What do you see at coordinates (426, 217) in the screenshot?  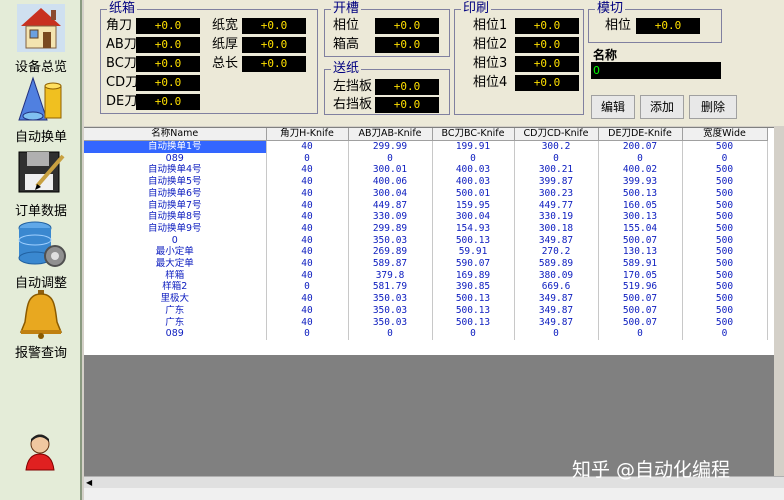 I see `table-row: 自动换单8号 40 330.09 300.04 330.19 300.13 500` at bounding box center [426, 217].